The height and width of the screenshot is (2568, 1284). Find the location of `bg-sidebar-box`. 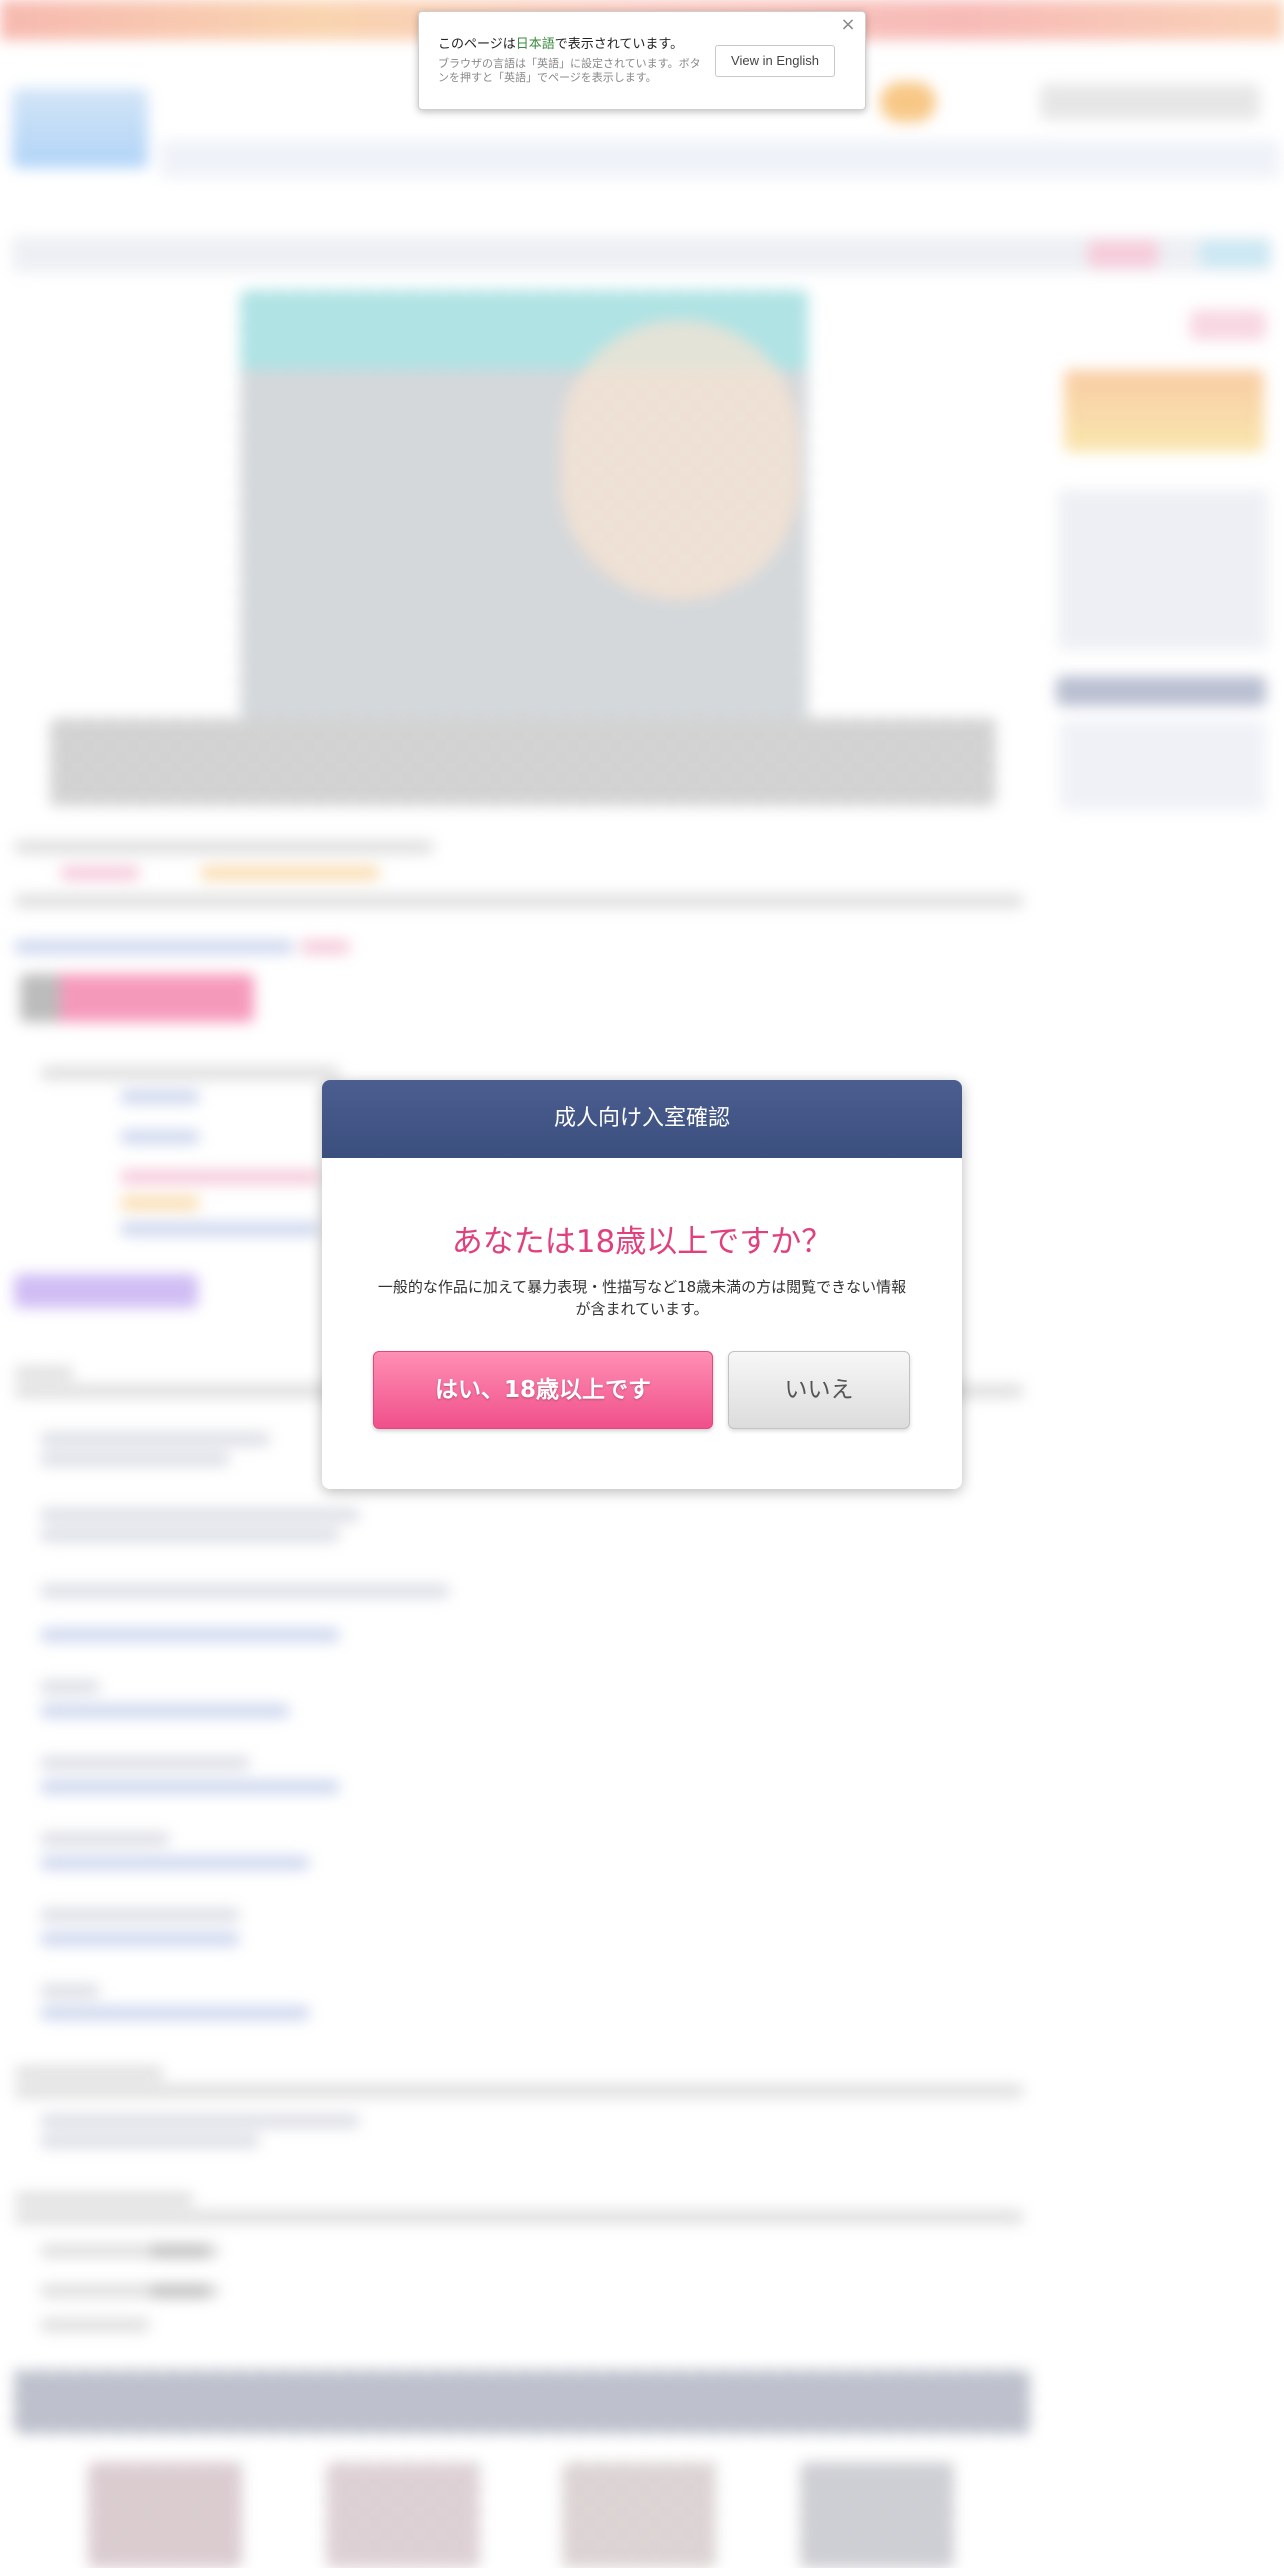

bg-sidebar-box is located at coordinates (1163, 570).